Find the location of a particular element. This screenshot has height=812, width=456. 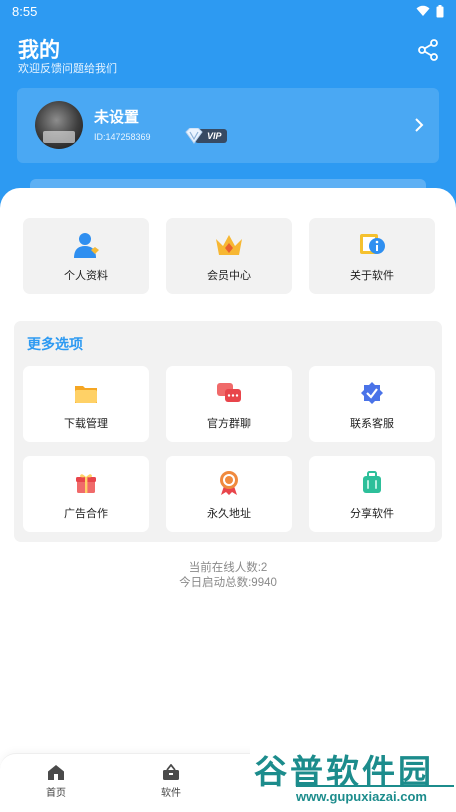

tile-official-group: 官方群聊 is located at coordinates (229, 404).